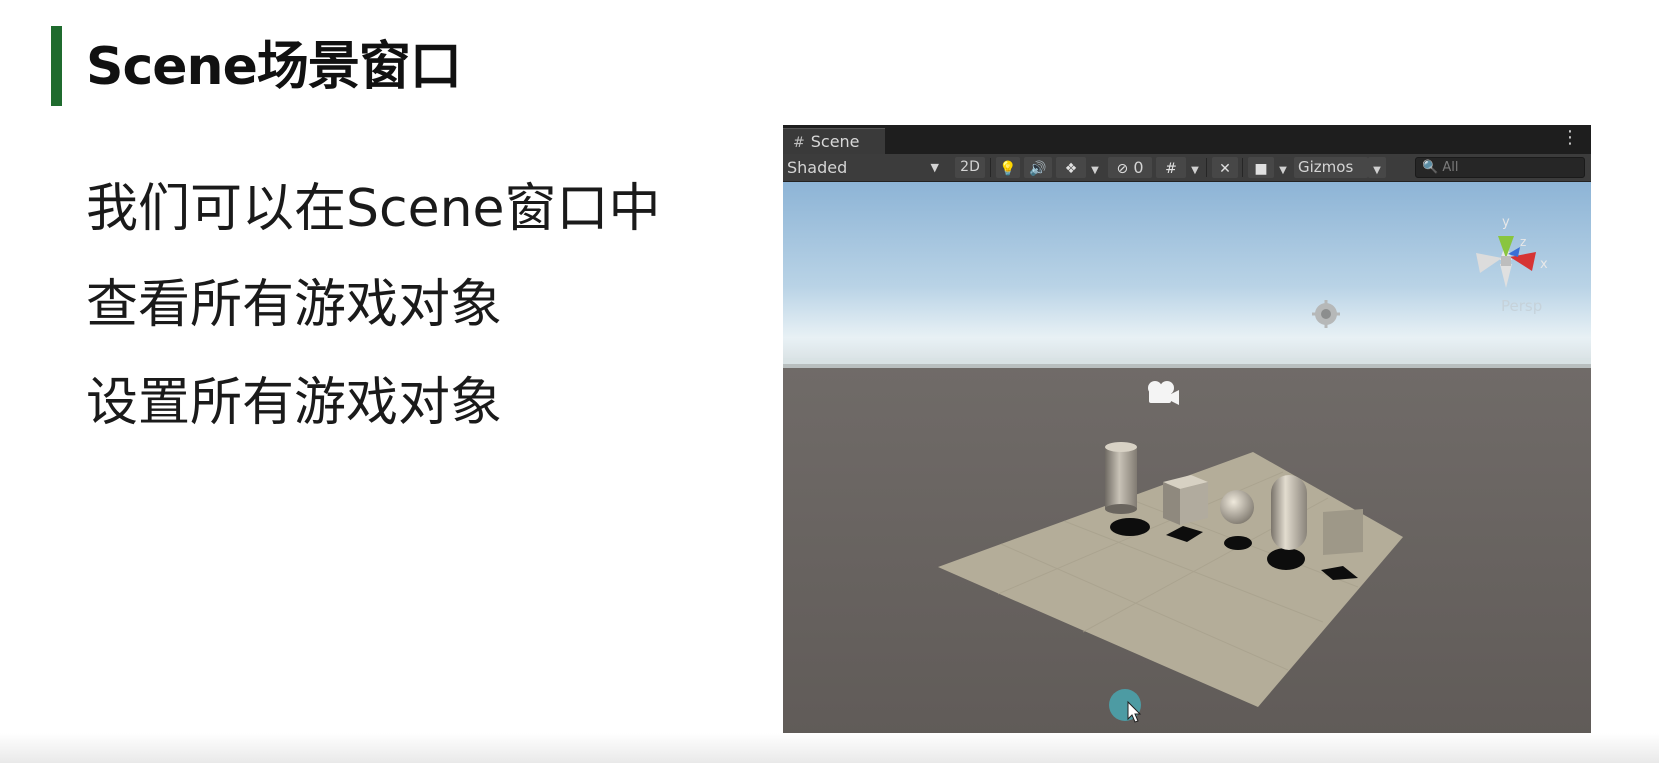 This screenshot has height=763, width=1659. I want to click on effects-dropdown: ▼, so click(1095, 167).